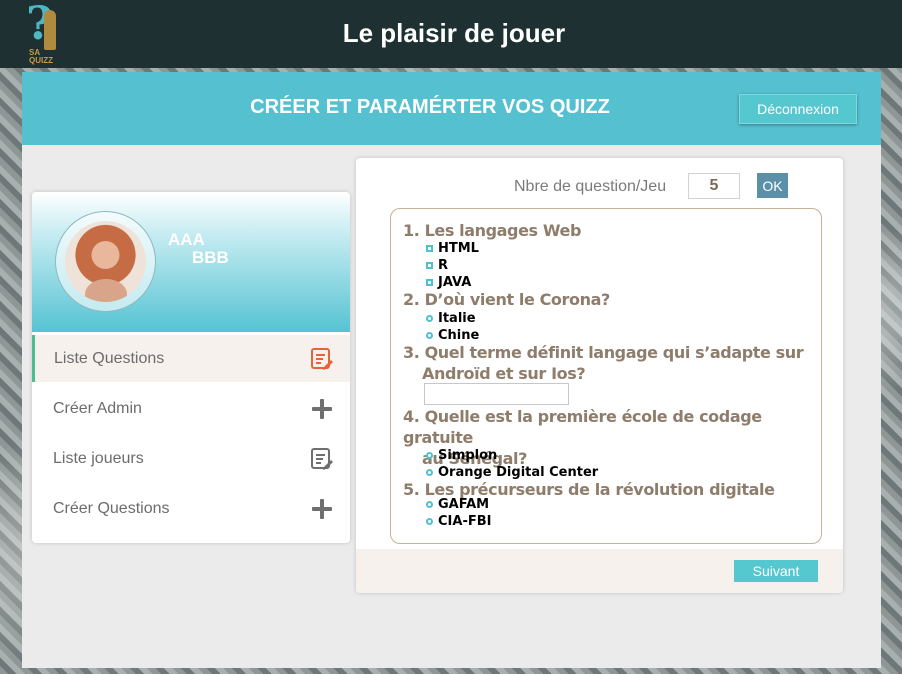 This screenshot has height=674, width=902. Describe the element at coordinates (186, 239) in the screenshot. I see `profile-first-name: AAA` at that location.